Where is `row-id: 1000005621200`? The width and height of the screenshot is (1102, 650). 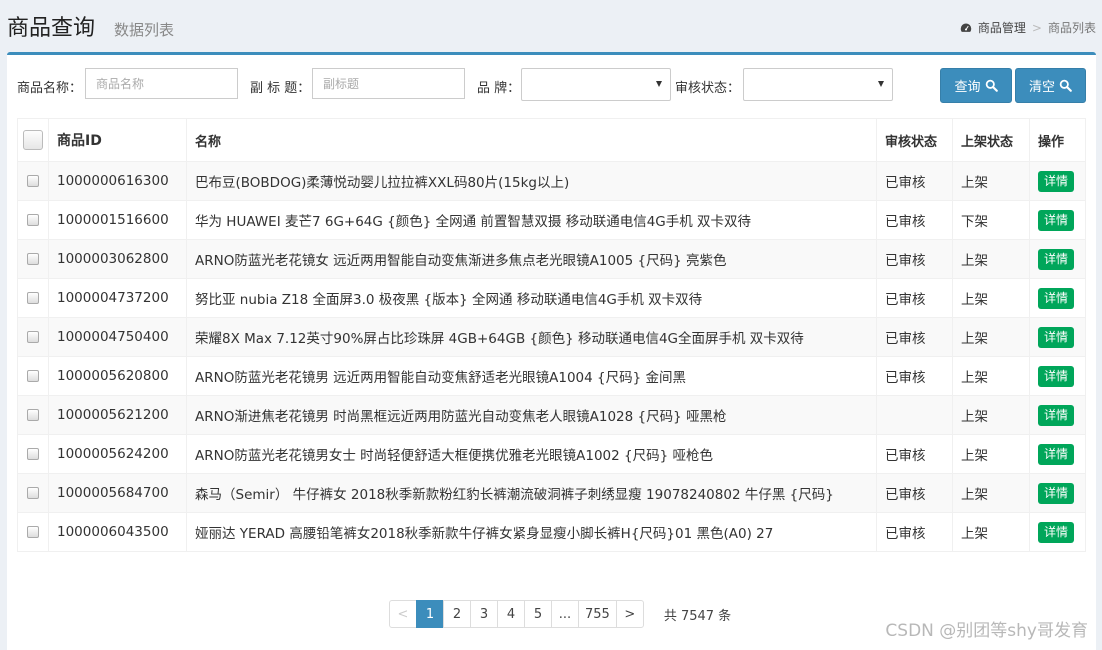 row-id: 1000005621200 is located at coordinates (117, 415).